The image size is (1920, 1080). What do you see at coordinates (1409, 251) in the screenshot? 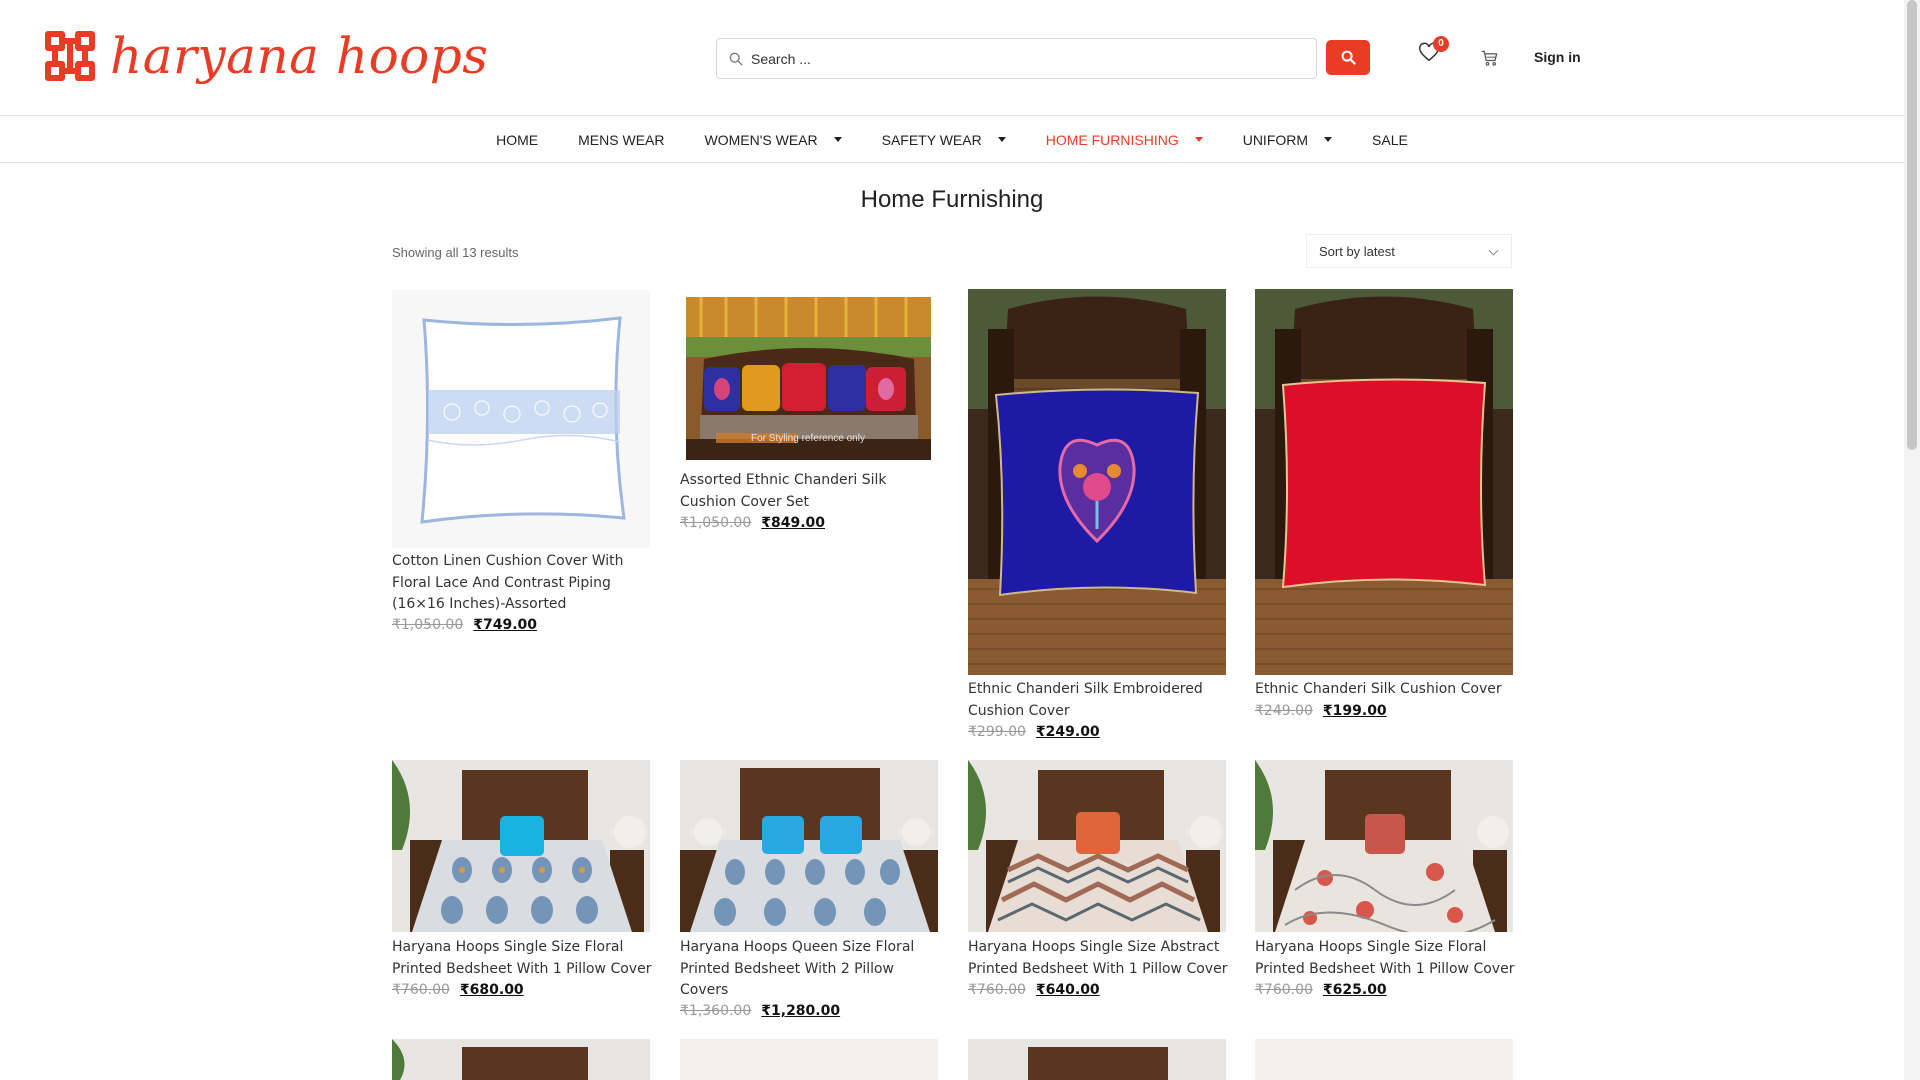
I see `sort-select: Sort by latest` at bounding box center [1409, 251].